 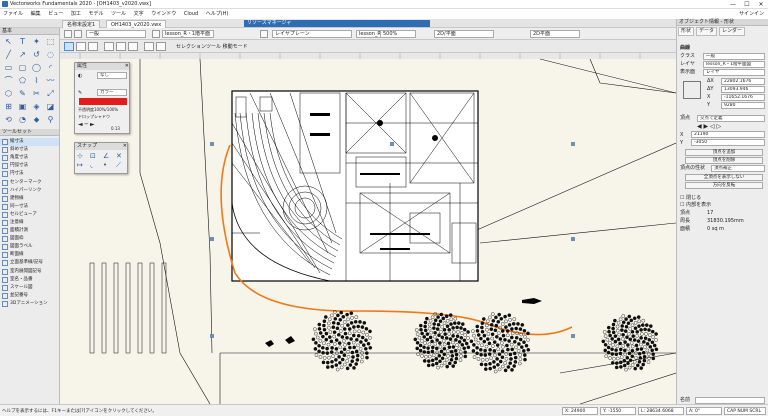 What do you see at coordinates (312, 34) in the screenshot?
I see `active-class-select: レイヤプレーン` at bounding box center [312, 34].